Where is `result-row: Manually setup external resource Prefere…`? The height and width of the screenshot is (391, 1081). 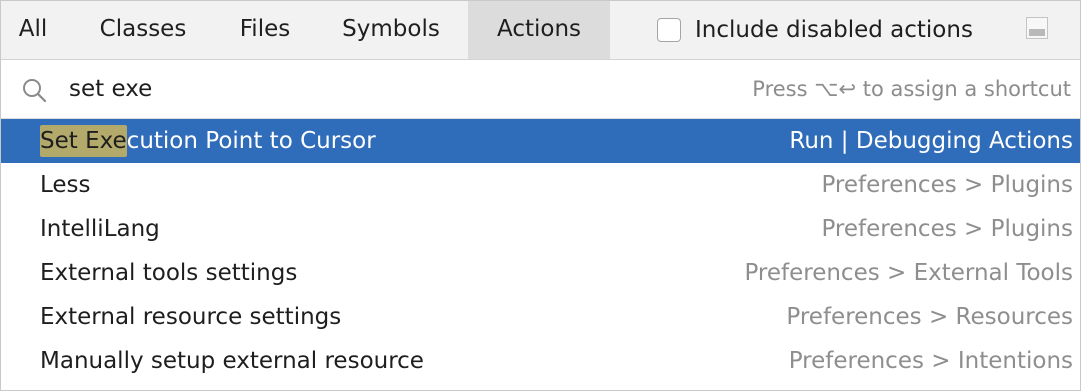 result-row: Manually setup external resource Prefere… is located at coordinates (540, 361).